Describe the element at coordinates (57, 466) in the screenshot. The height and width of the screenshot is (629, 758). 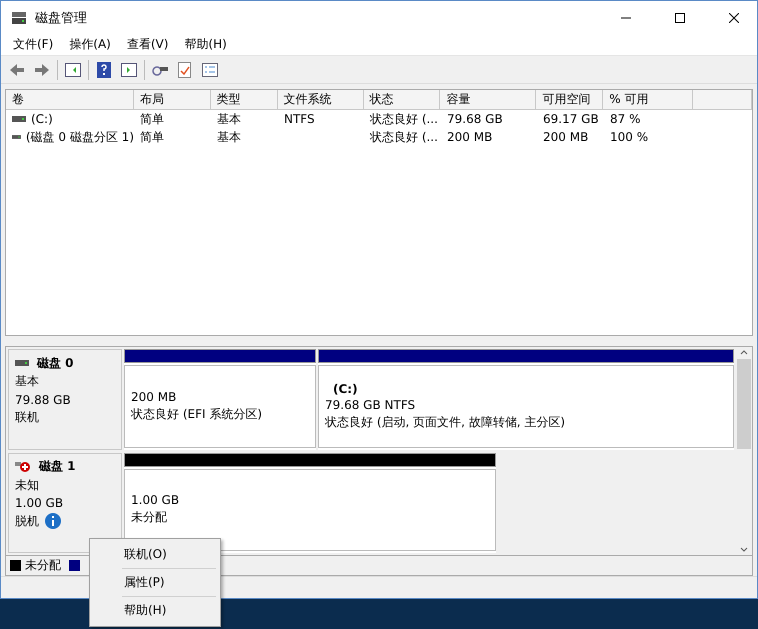
I see `disk-name: 磁盘 1` at that location.